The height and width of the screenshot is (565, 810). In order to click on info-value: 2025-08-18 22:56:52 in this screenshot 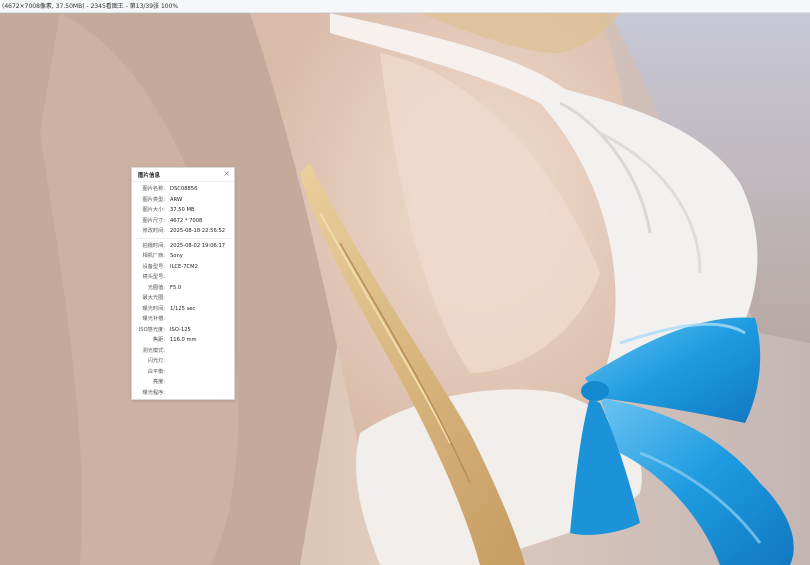, I will do `click(198, 231)`.